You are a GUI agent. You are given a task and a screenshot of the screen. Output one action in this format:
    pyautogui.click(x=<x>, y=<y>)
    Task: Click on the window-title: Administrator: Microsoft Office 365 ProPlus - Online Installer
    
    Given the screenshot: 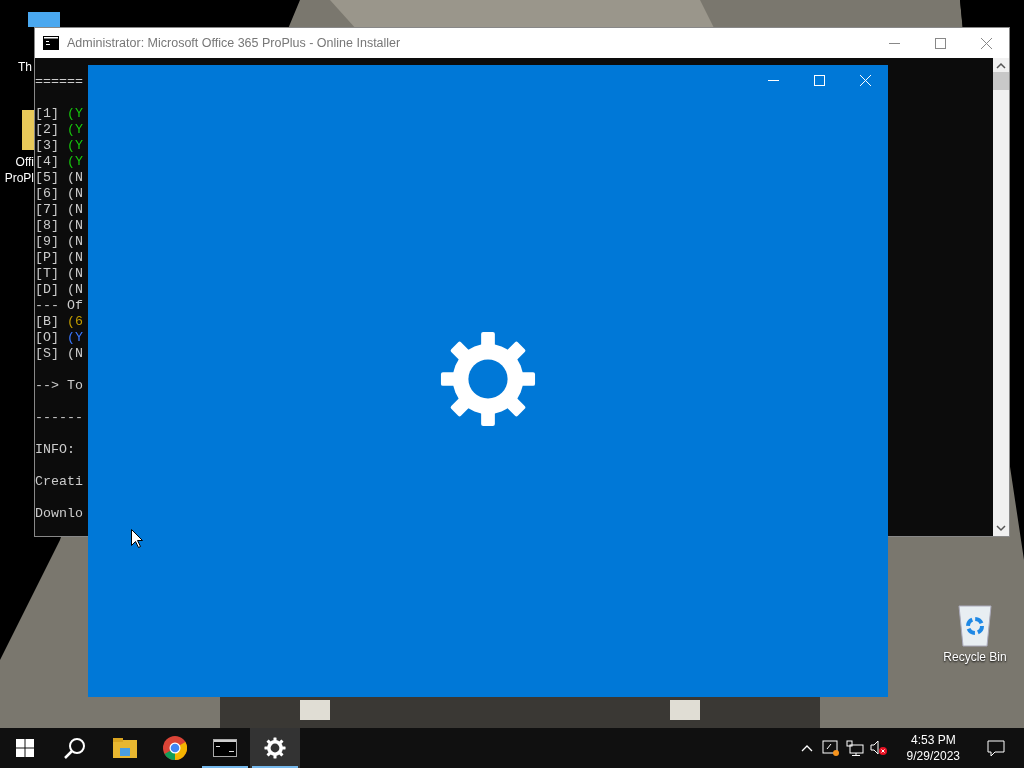 What is the action you would take?
    pyautogui.click(x=234, y=43)
    